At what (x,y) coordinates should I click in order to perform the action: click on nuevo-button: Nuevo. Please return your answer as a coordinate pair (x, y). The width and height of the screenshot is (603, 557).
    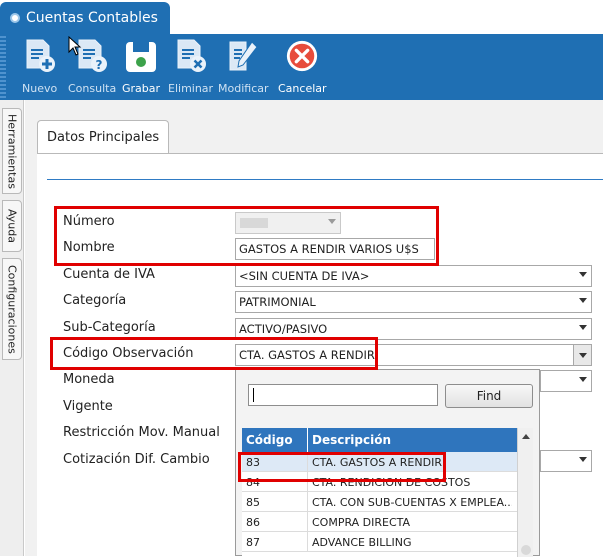
    Looking at the image, I should click on (39, 68).